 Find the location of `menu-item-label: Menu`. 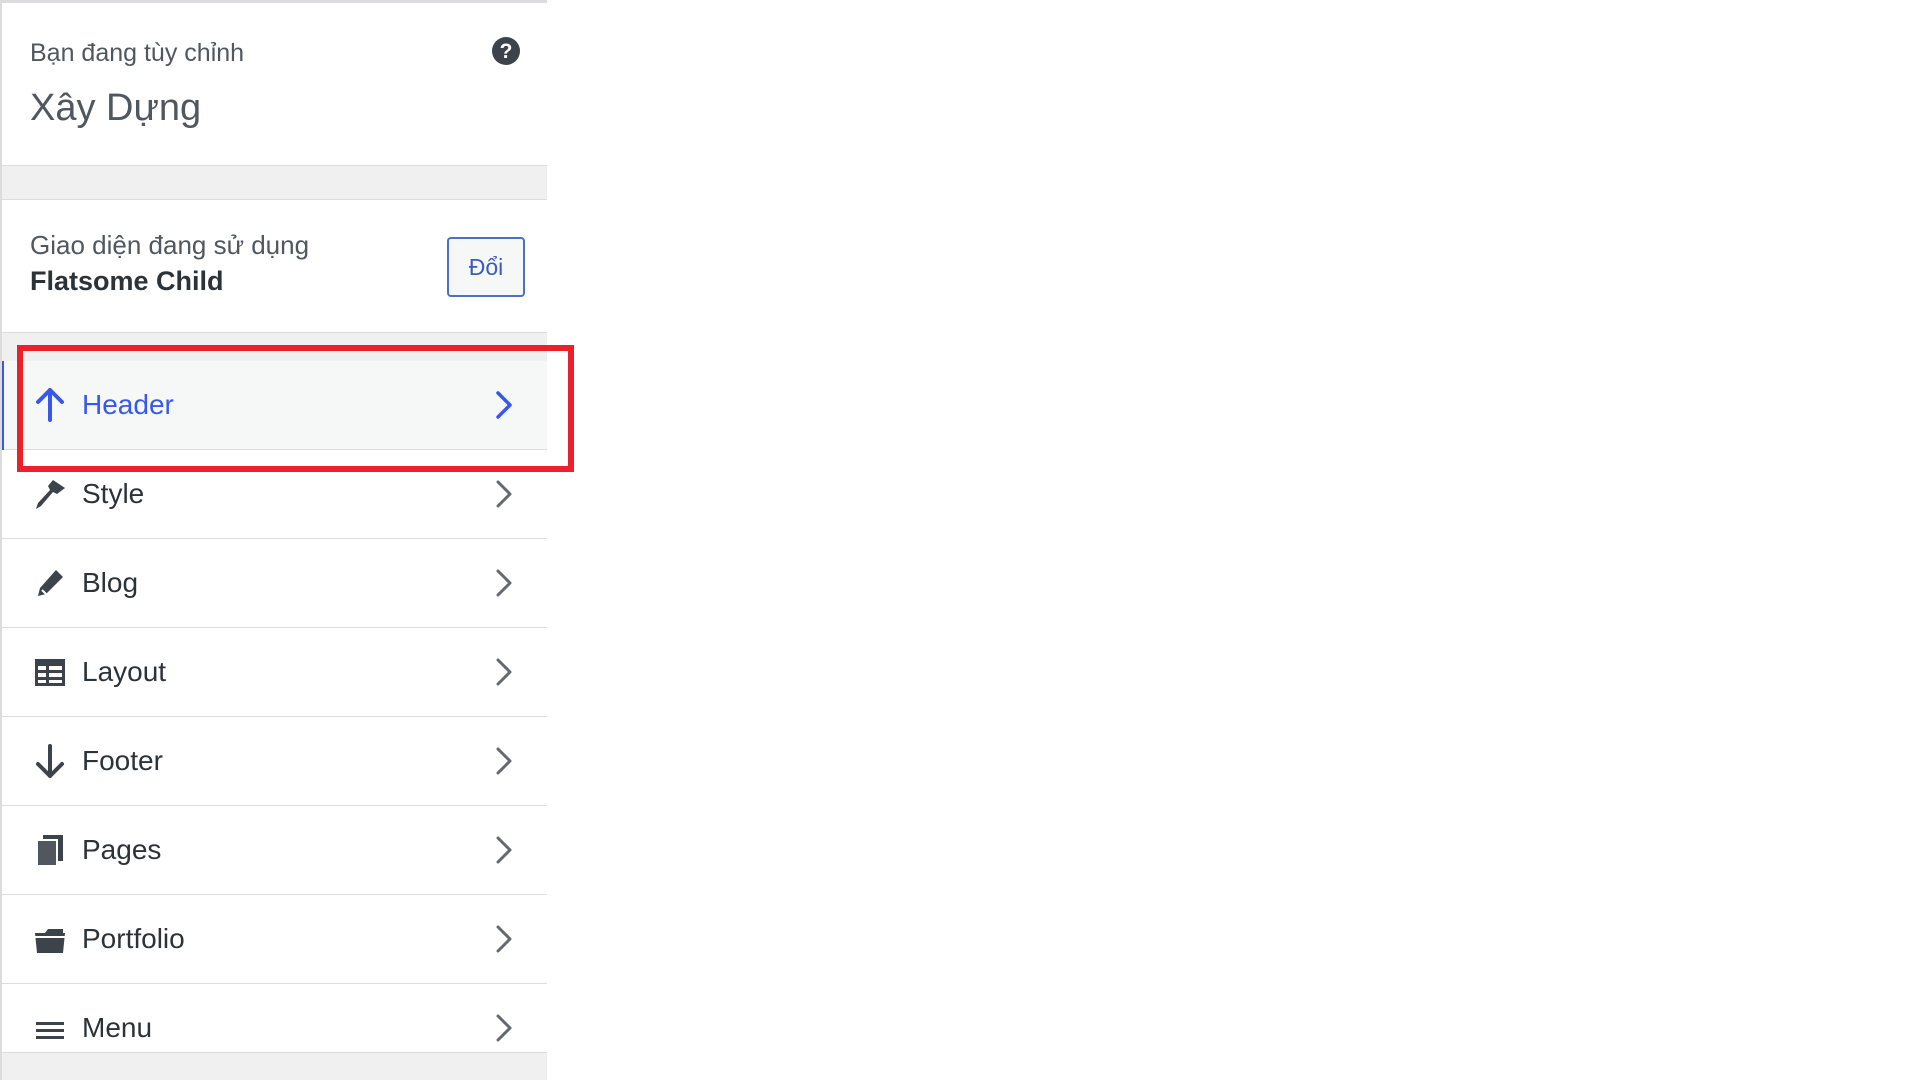

menu-item-label: Menu is located at coordinates (117, 1027).